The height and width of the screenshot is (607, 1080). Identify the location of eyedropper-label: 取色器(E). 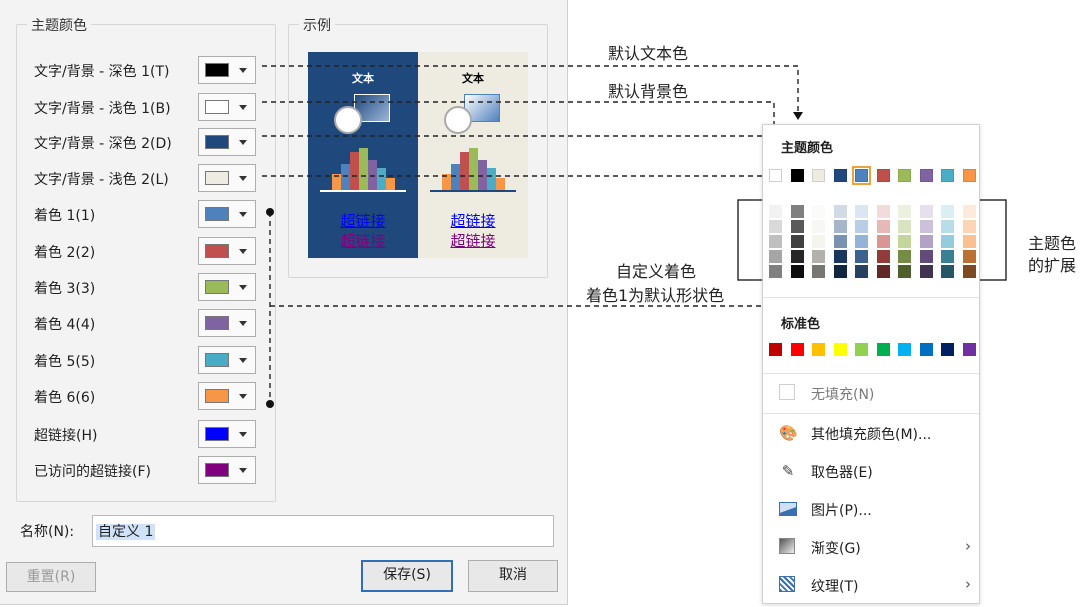
(842, 473).